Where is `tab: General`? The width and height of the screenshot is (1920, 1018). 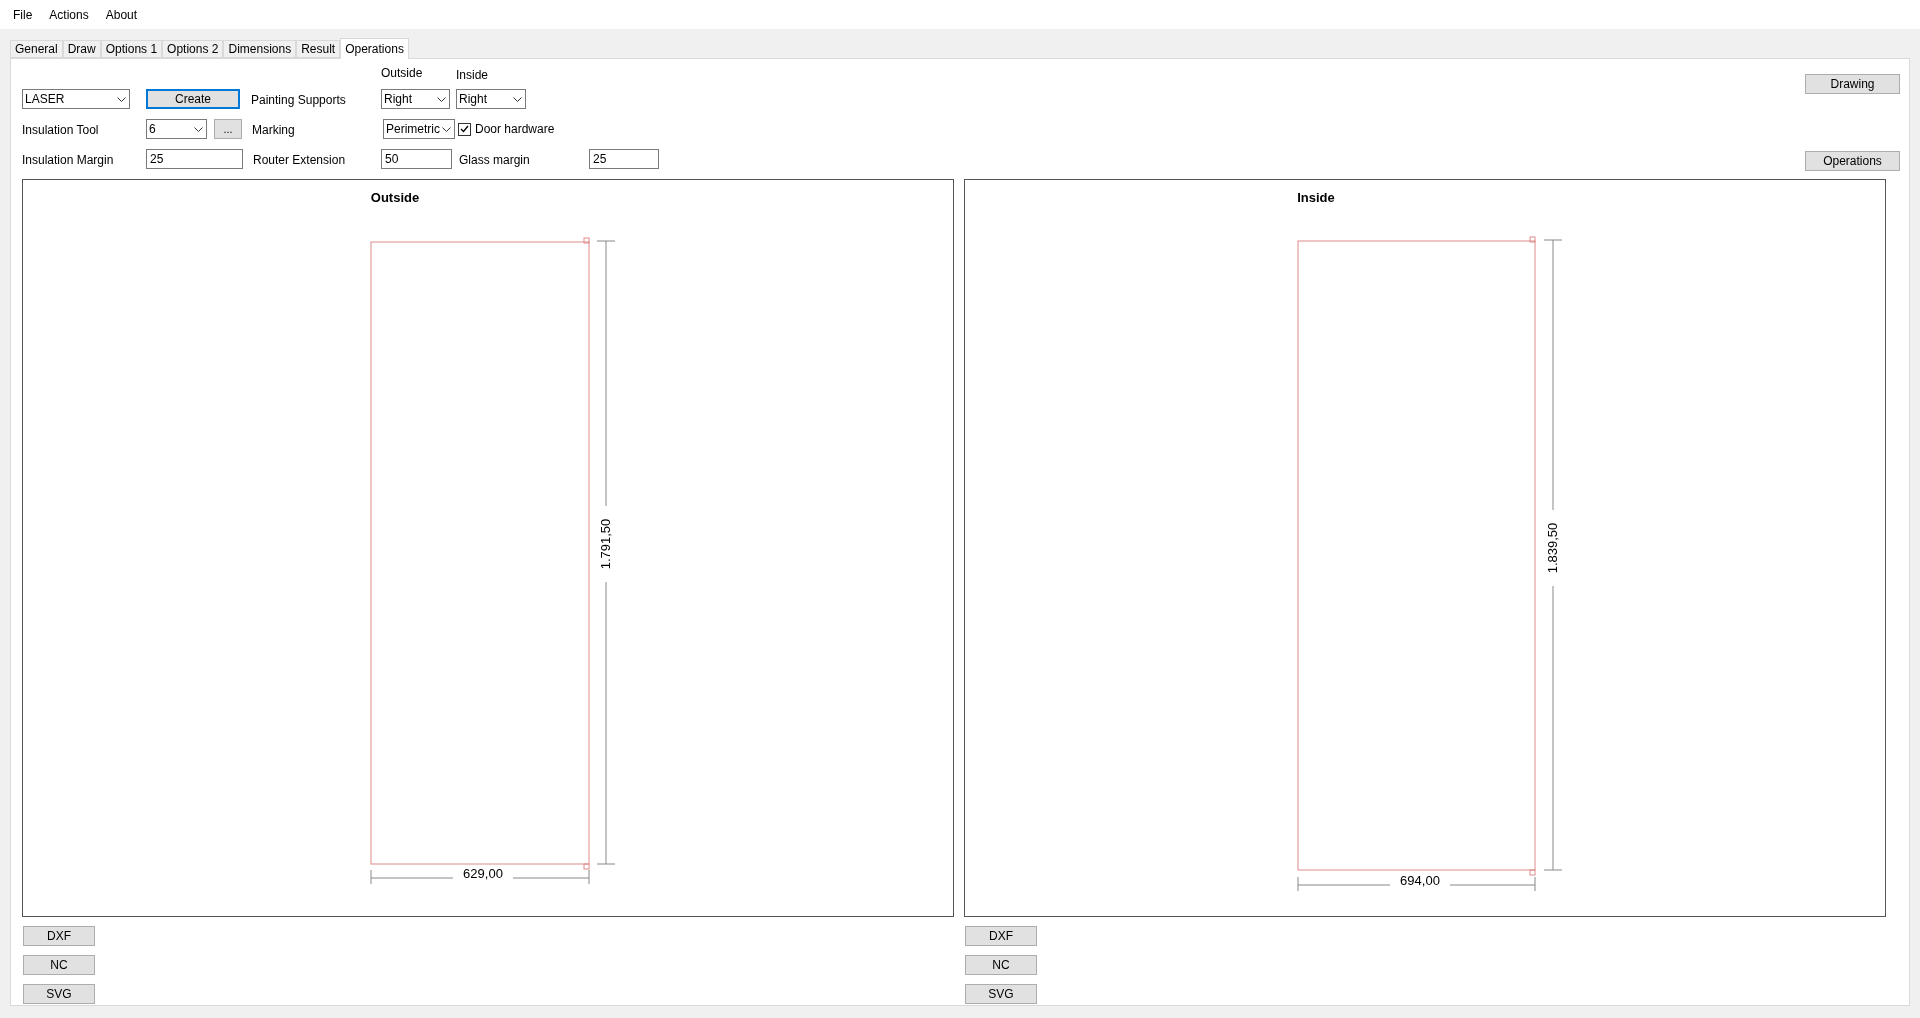 tab: General is located at coordinates (36, 49).